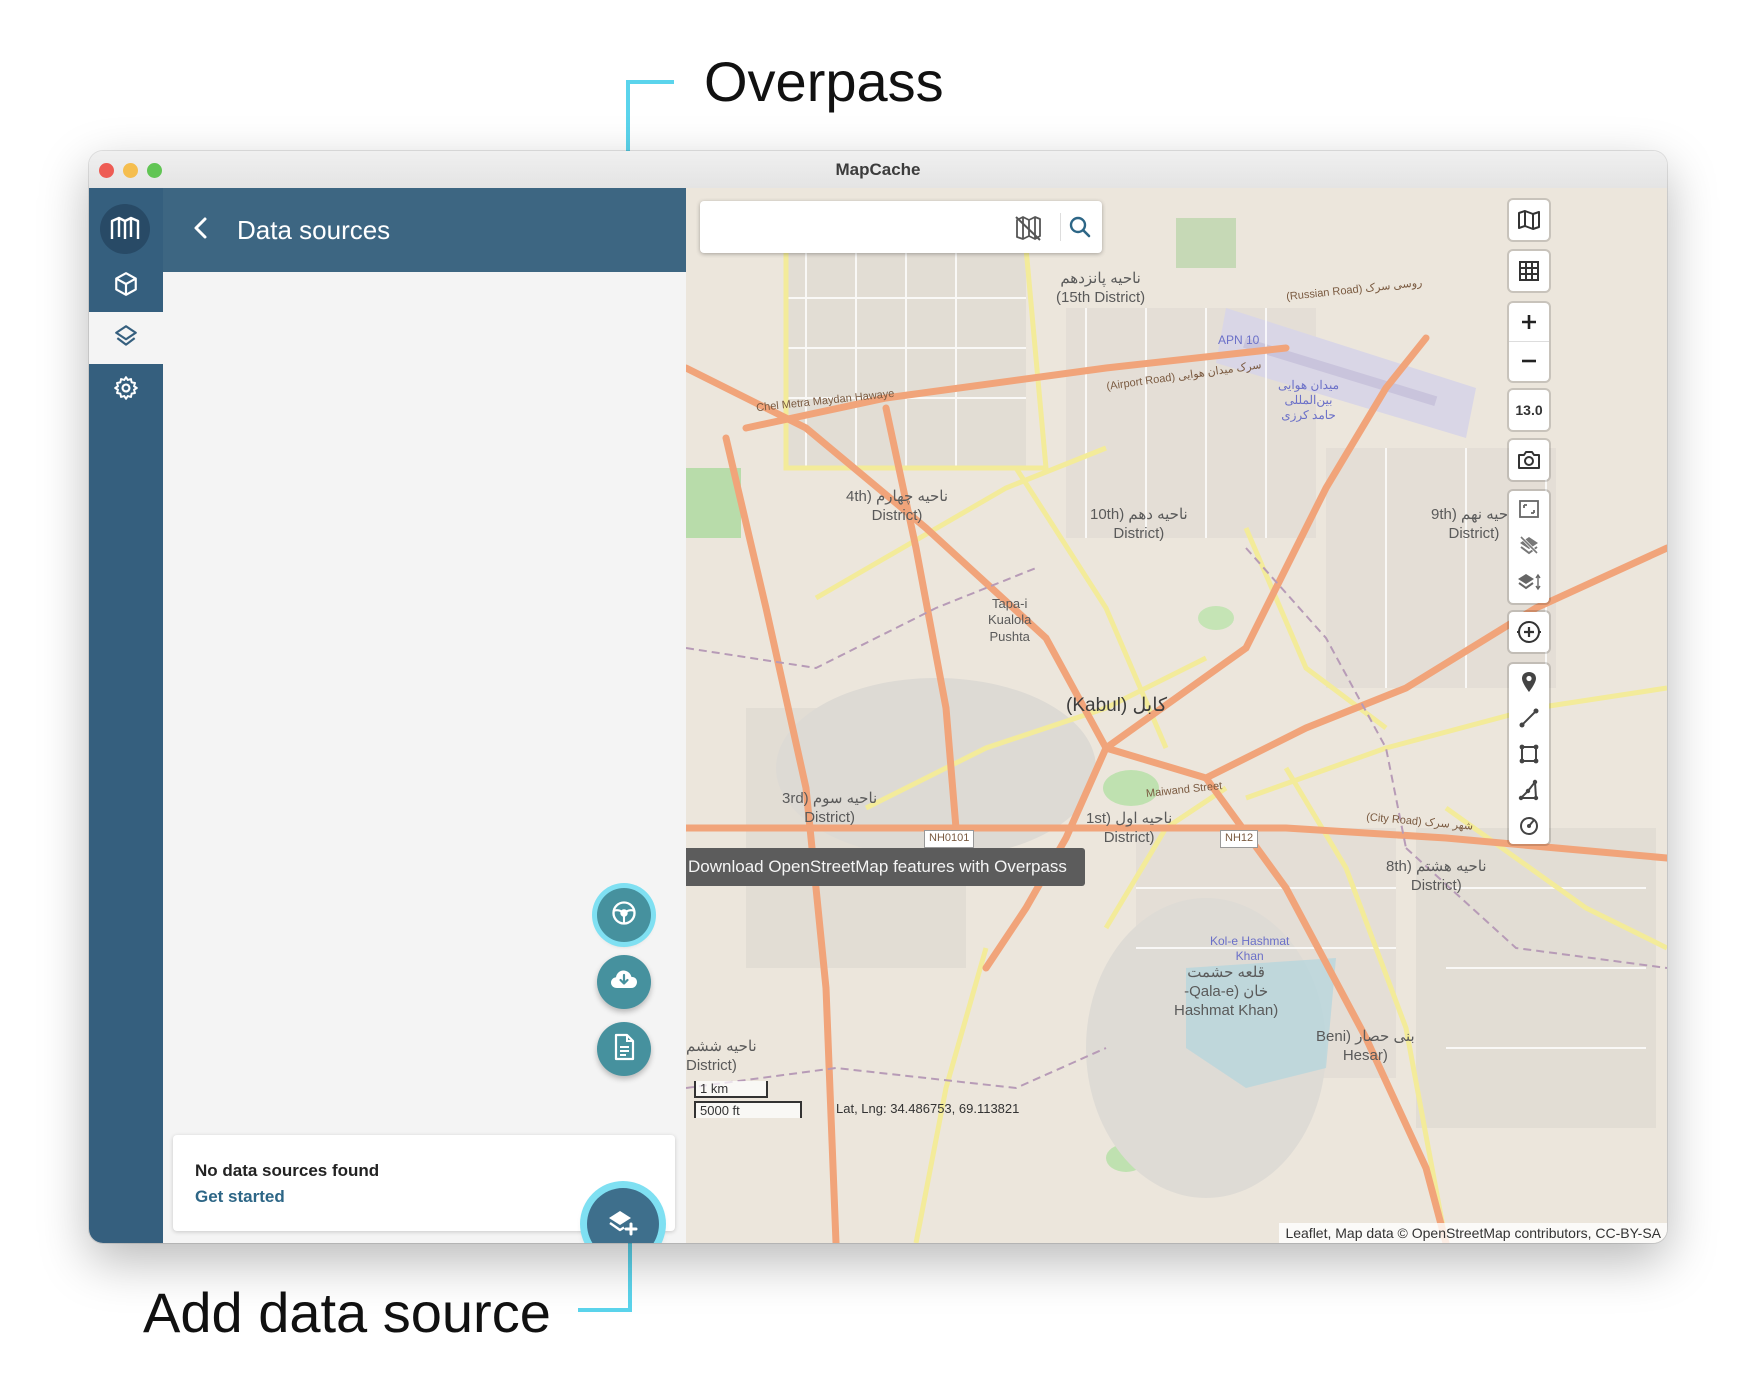 Image resolution: width=1758 pixels, height=1380 pixels. I want to click on add-source-callout-label: Add data source, so click(347, 1312).